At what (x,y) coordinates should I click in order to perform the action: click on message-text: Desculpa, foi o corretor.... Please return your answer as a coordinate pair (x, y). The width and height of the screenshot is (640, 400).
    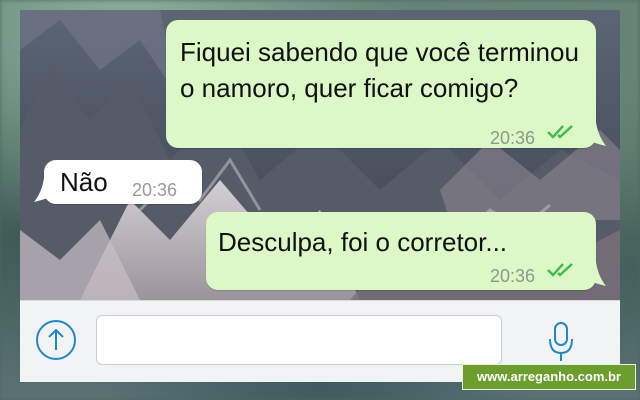
    Looking at the image, I should click on (363, 242).